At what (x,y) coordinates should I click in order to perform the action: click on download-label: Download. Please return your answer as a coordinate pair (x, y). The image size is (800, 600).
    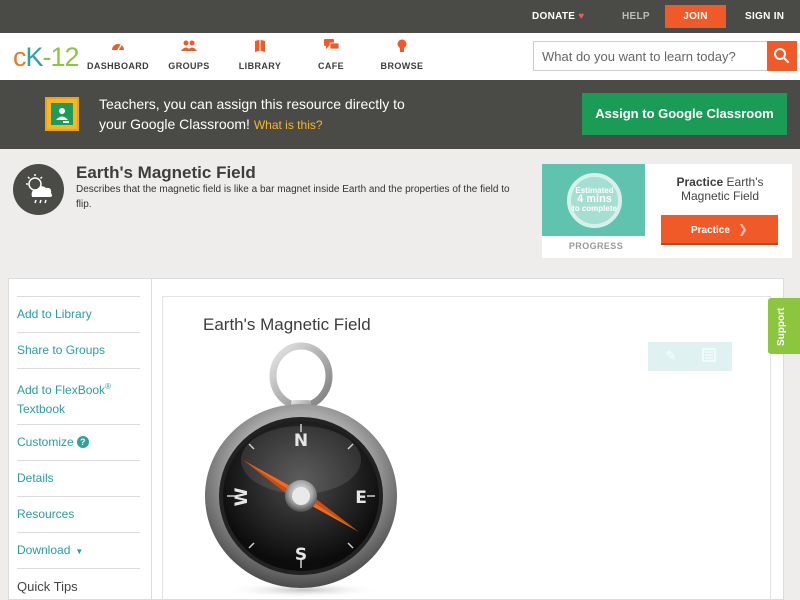
    Looking at the image, I should click on (44, 550).